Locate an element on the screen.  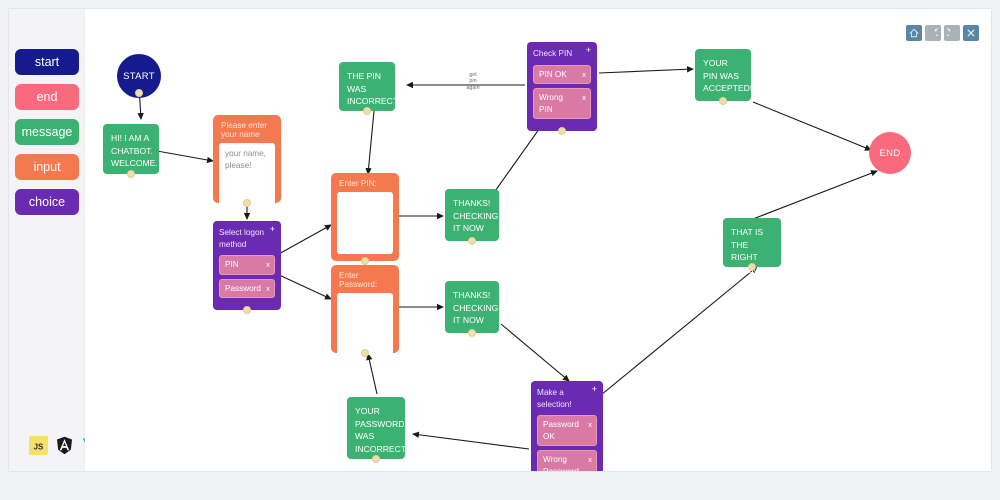
end-node-shape: END is located at coordinates (890, 153).